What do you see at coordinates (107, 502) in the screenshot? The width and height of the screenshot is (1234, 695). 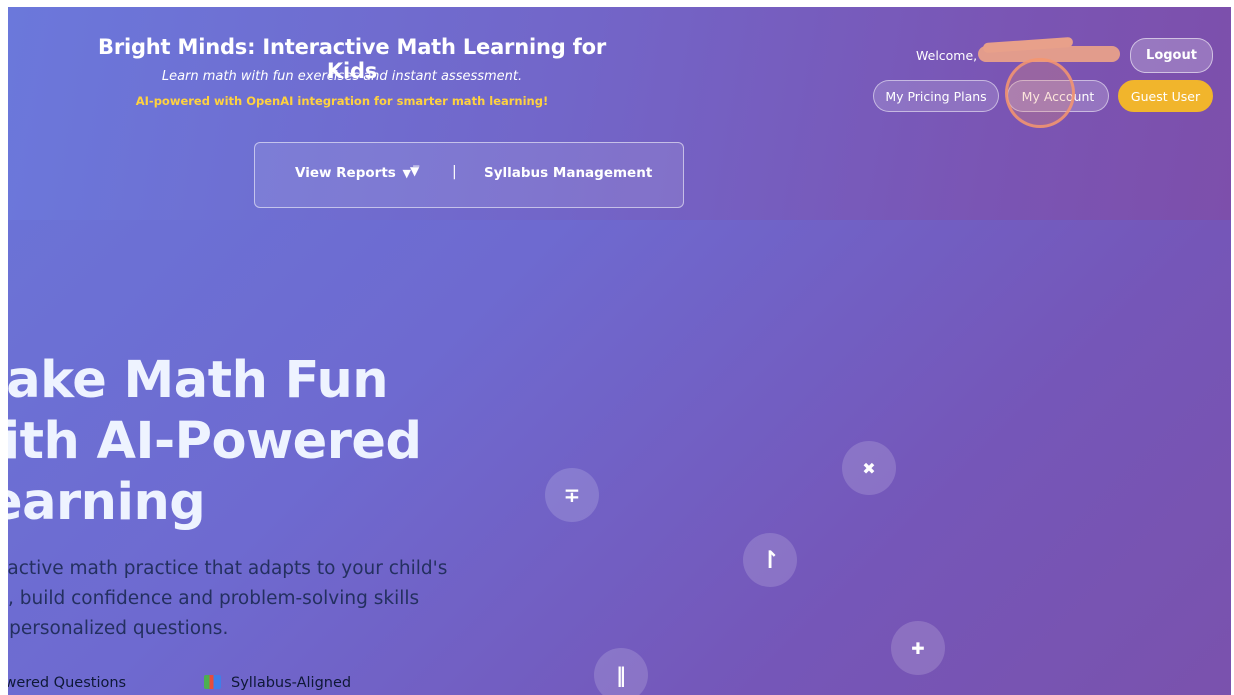 I see `hero-title-line: Learning` at bounding box center [107, 502].